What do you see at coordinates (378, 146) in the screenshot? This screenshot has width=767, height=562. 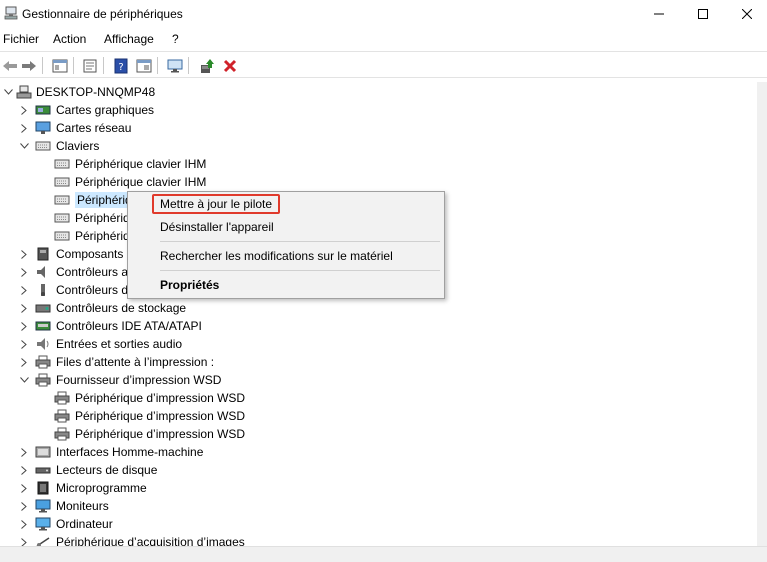 I see `tree-category-item: Claviers` at bounding box center [378, 146].